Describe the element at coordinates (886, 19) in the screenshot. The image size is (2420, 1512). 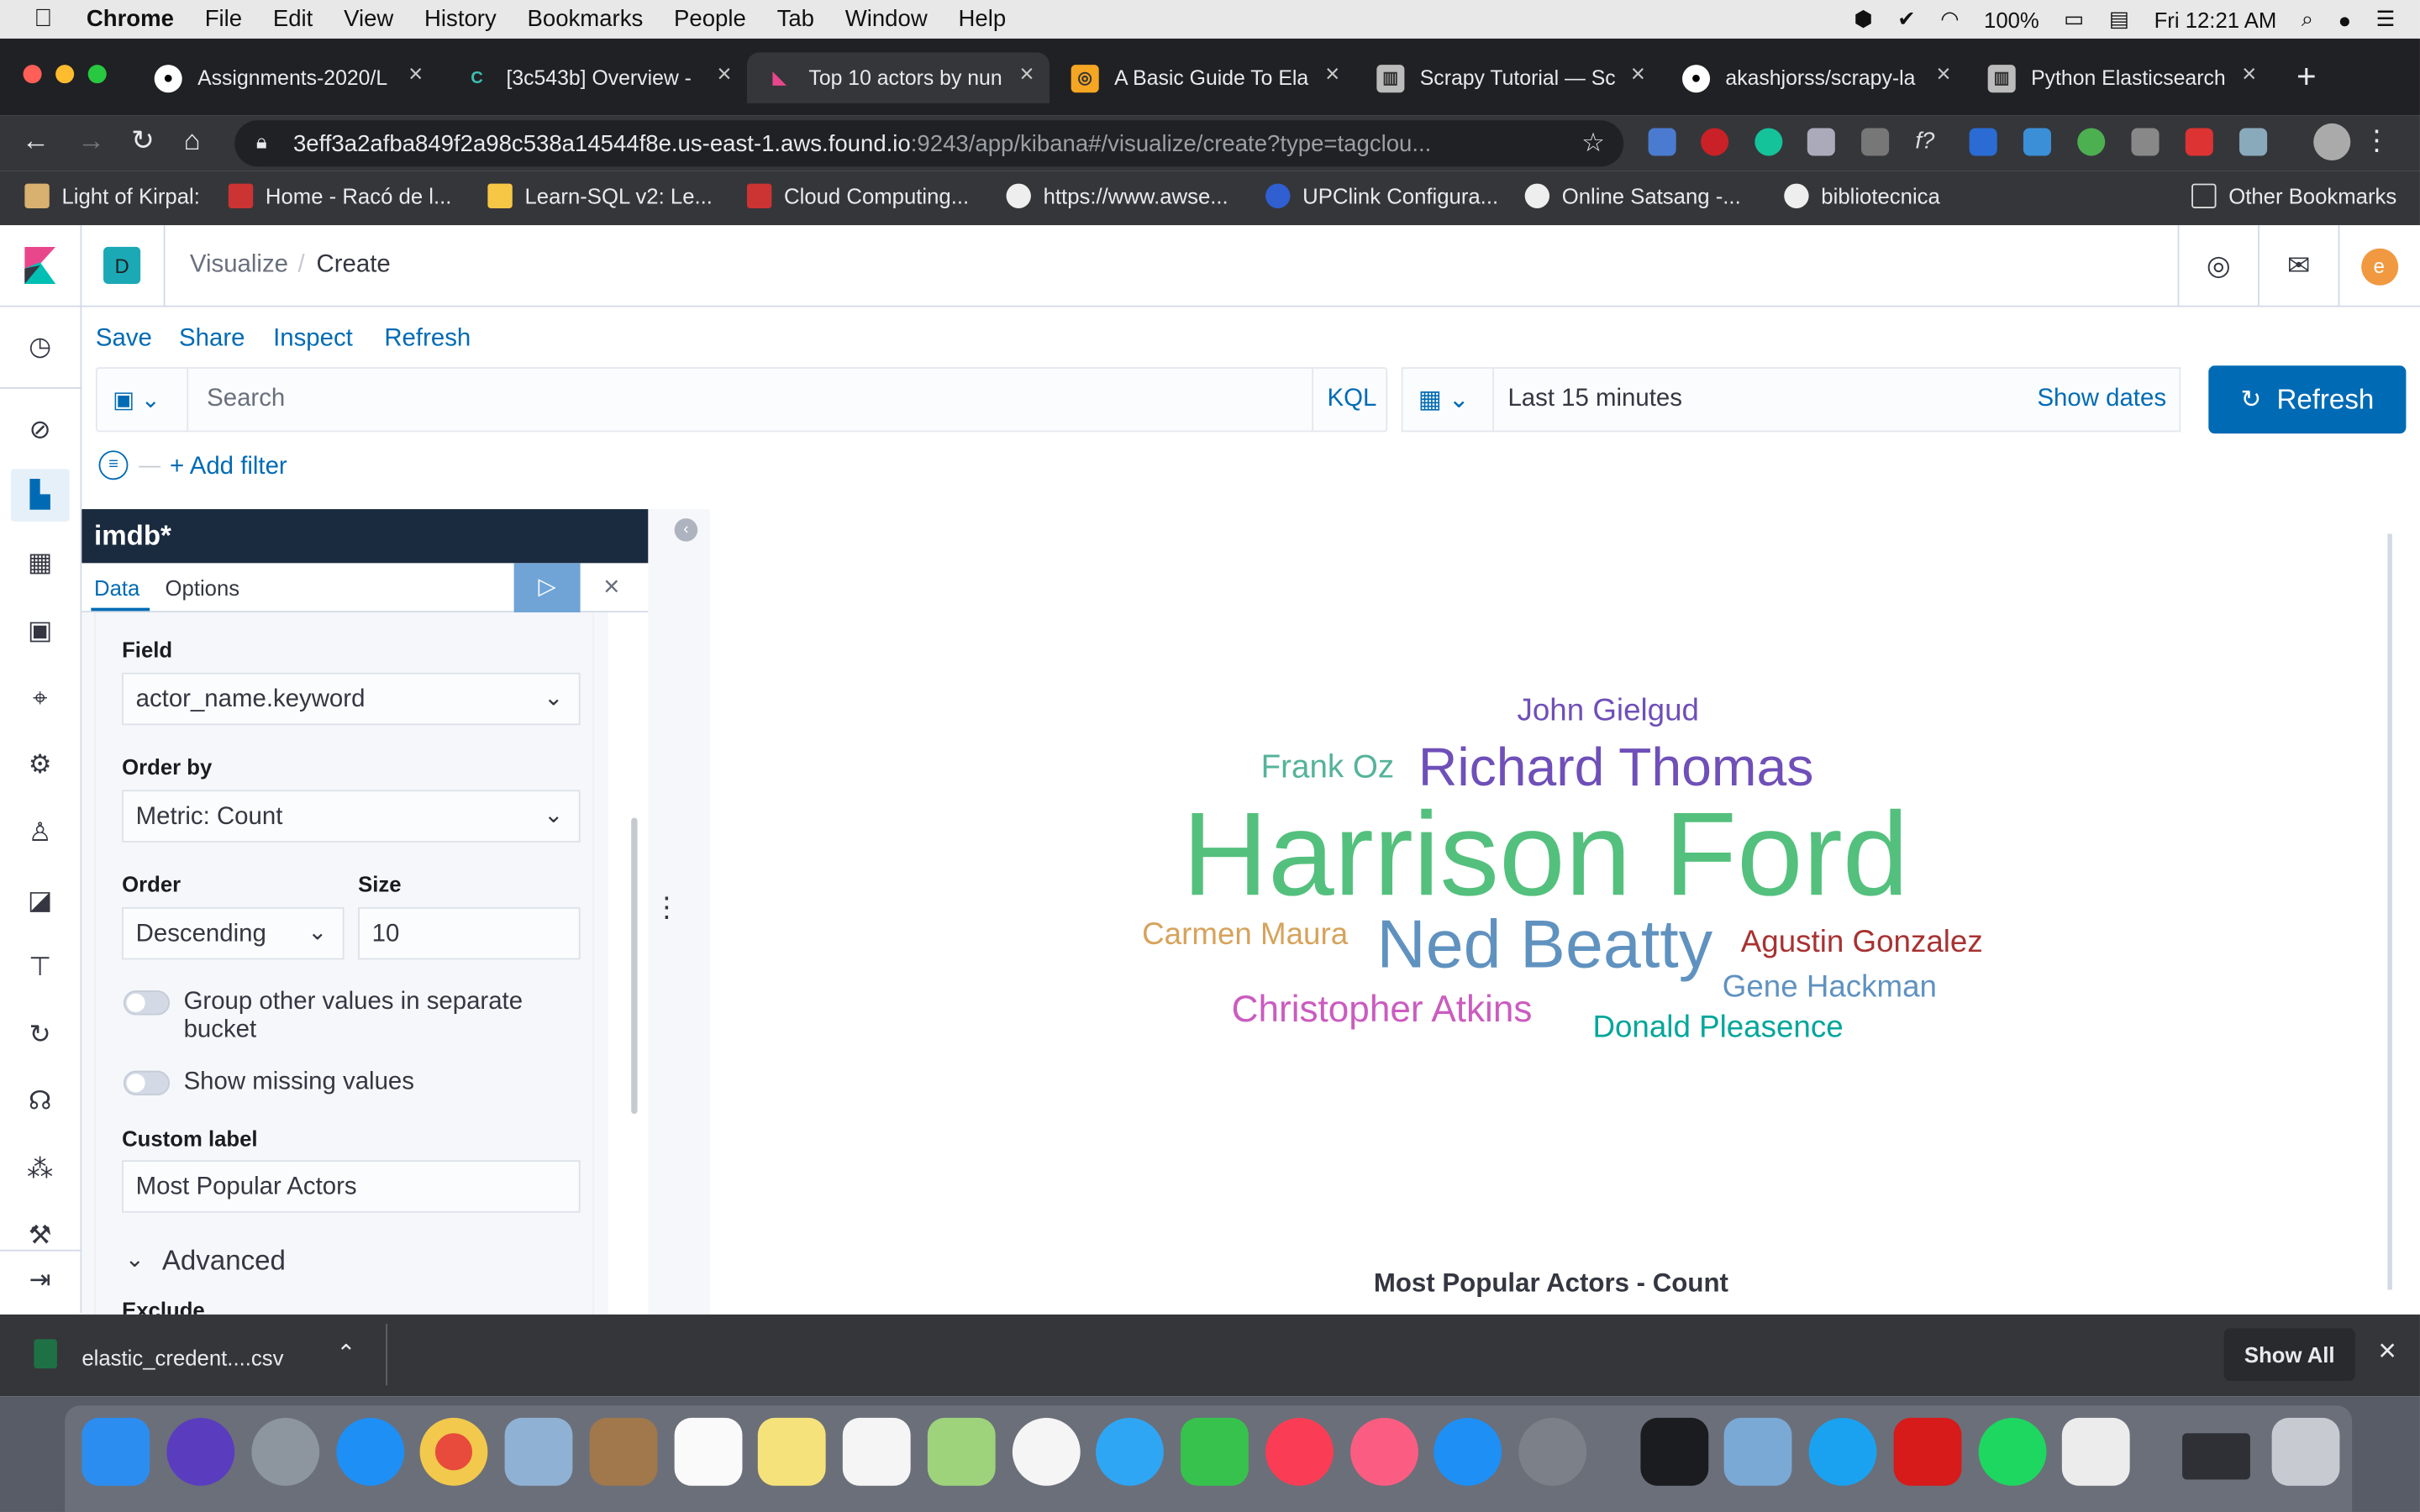
I see `menu-window: Window` at that location.